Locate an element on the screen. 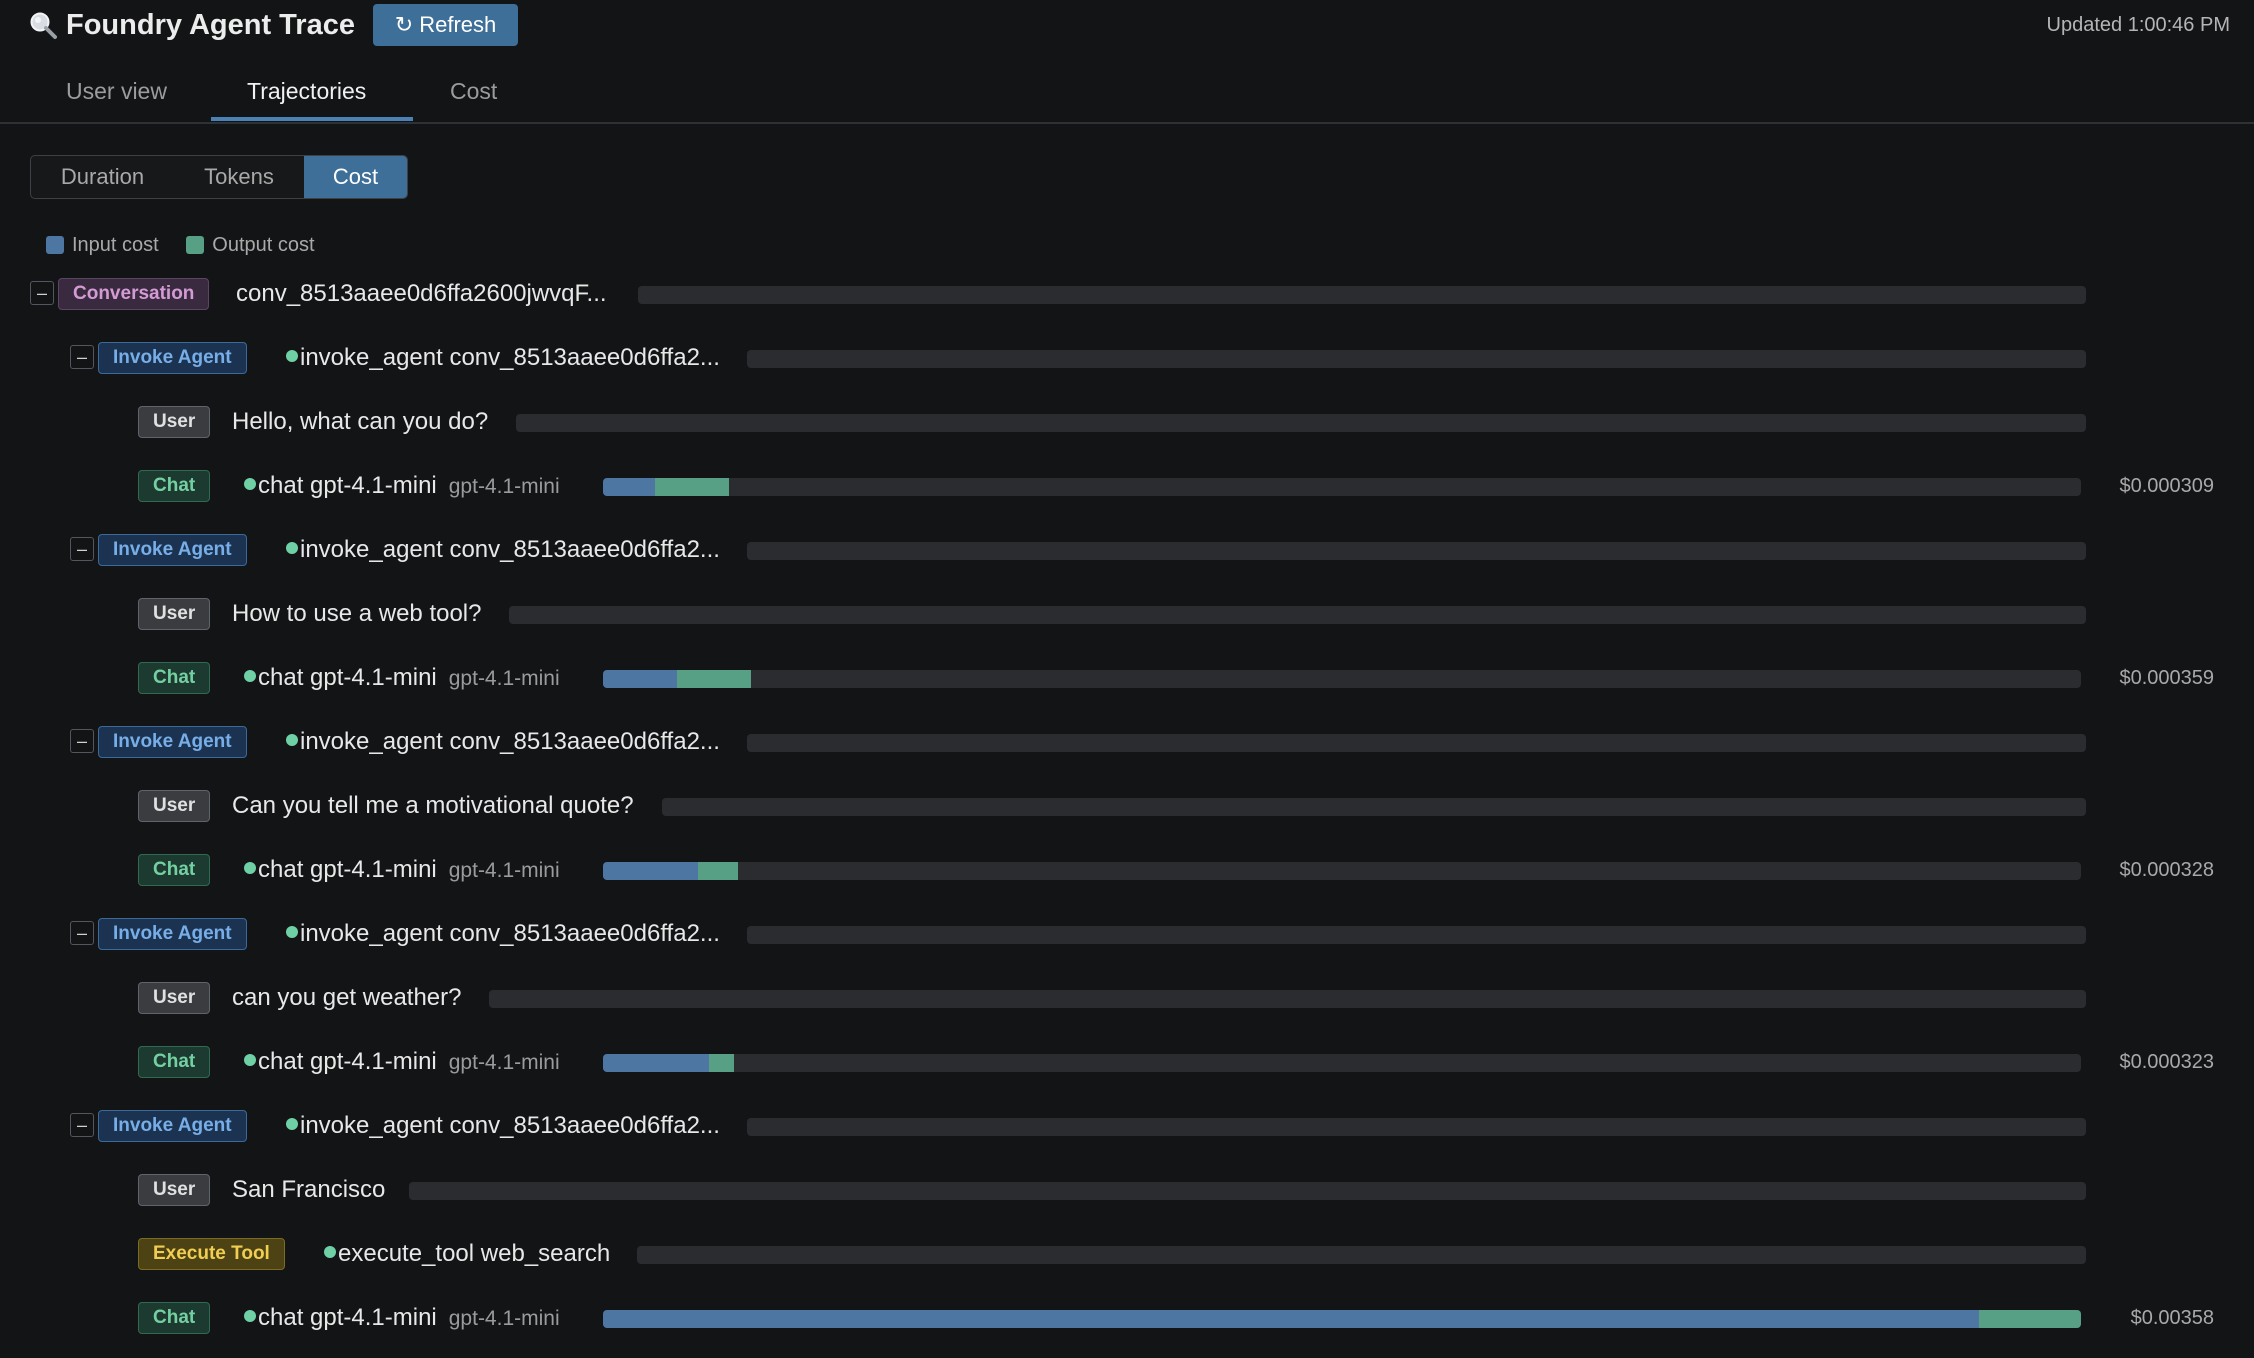  metric-tokens-button: Tokens is located at coordinates (239, 177).